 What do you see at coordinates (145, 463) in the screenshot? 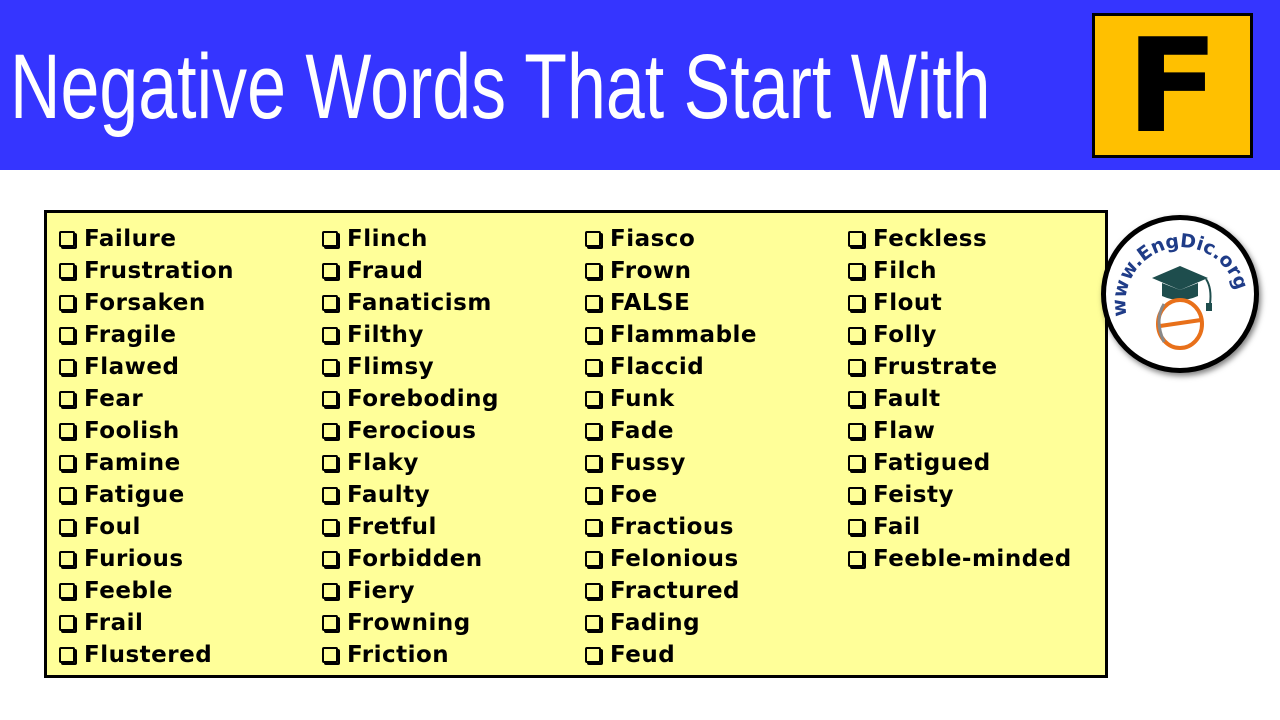
I see `word-item: Famine` at bounding box center [145, 463].